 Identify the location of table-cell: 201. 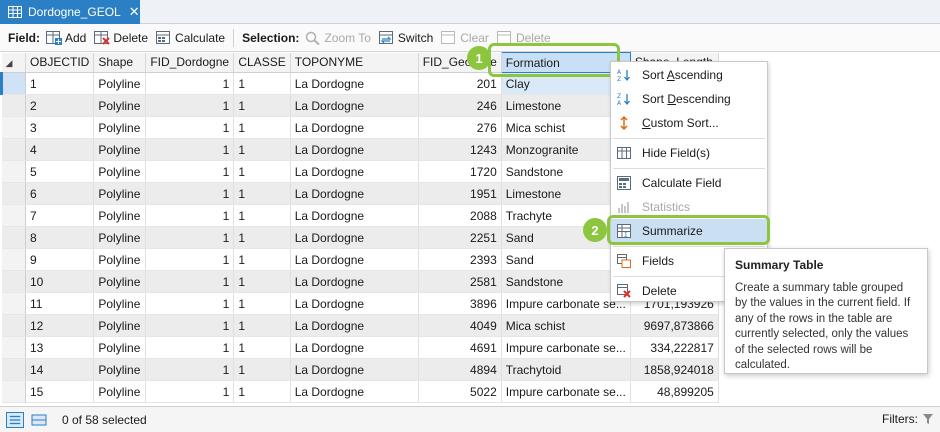
(460, 83).